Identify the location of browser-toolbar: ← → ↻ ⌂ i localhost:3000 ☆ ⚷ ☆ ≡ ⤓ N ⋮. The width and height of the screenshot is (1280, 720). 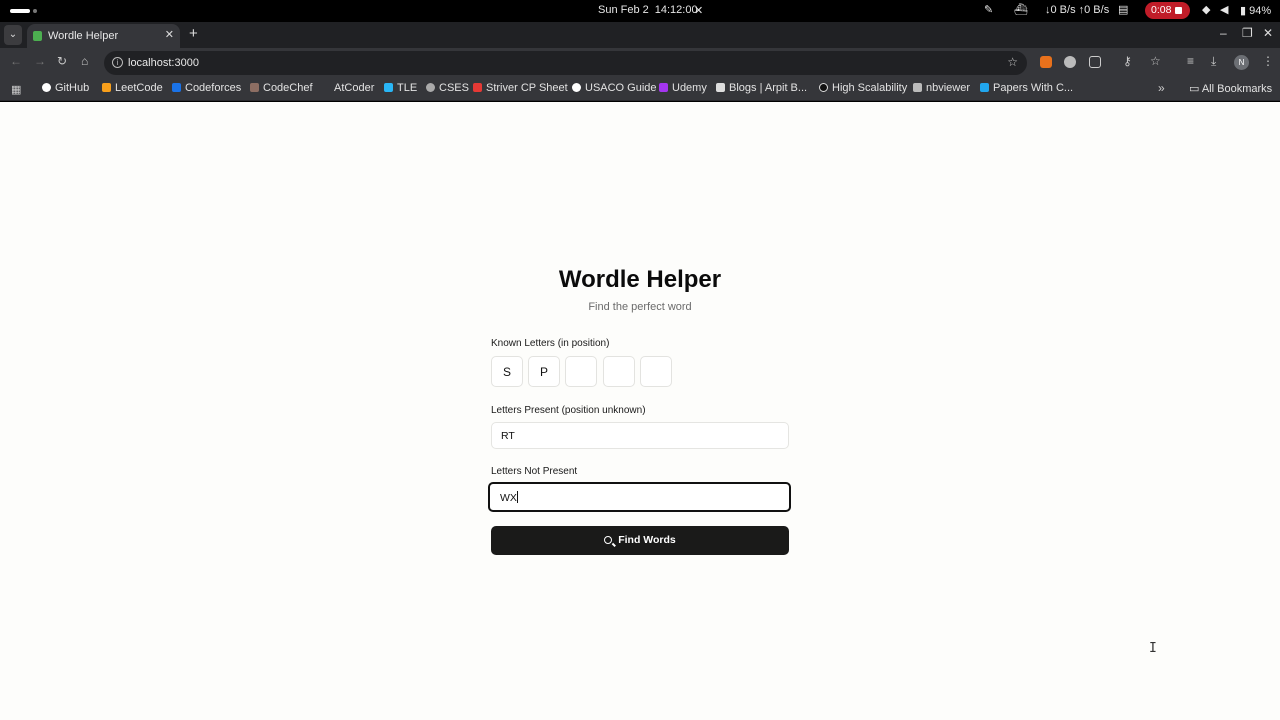
(640, 63).